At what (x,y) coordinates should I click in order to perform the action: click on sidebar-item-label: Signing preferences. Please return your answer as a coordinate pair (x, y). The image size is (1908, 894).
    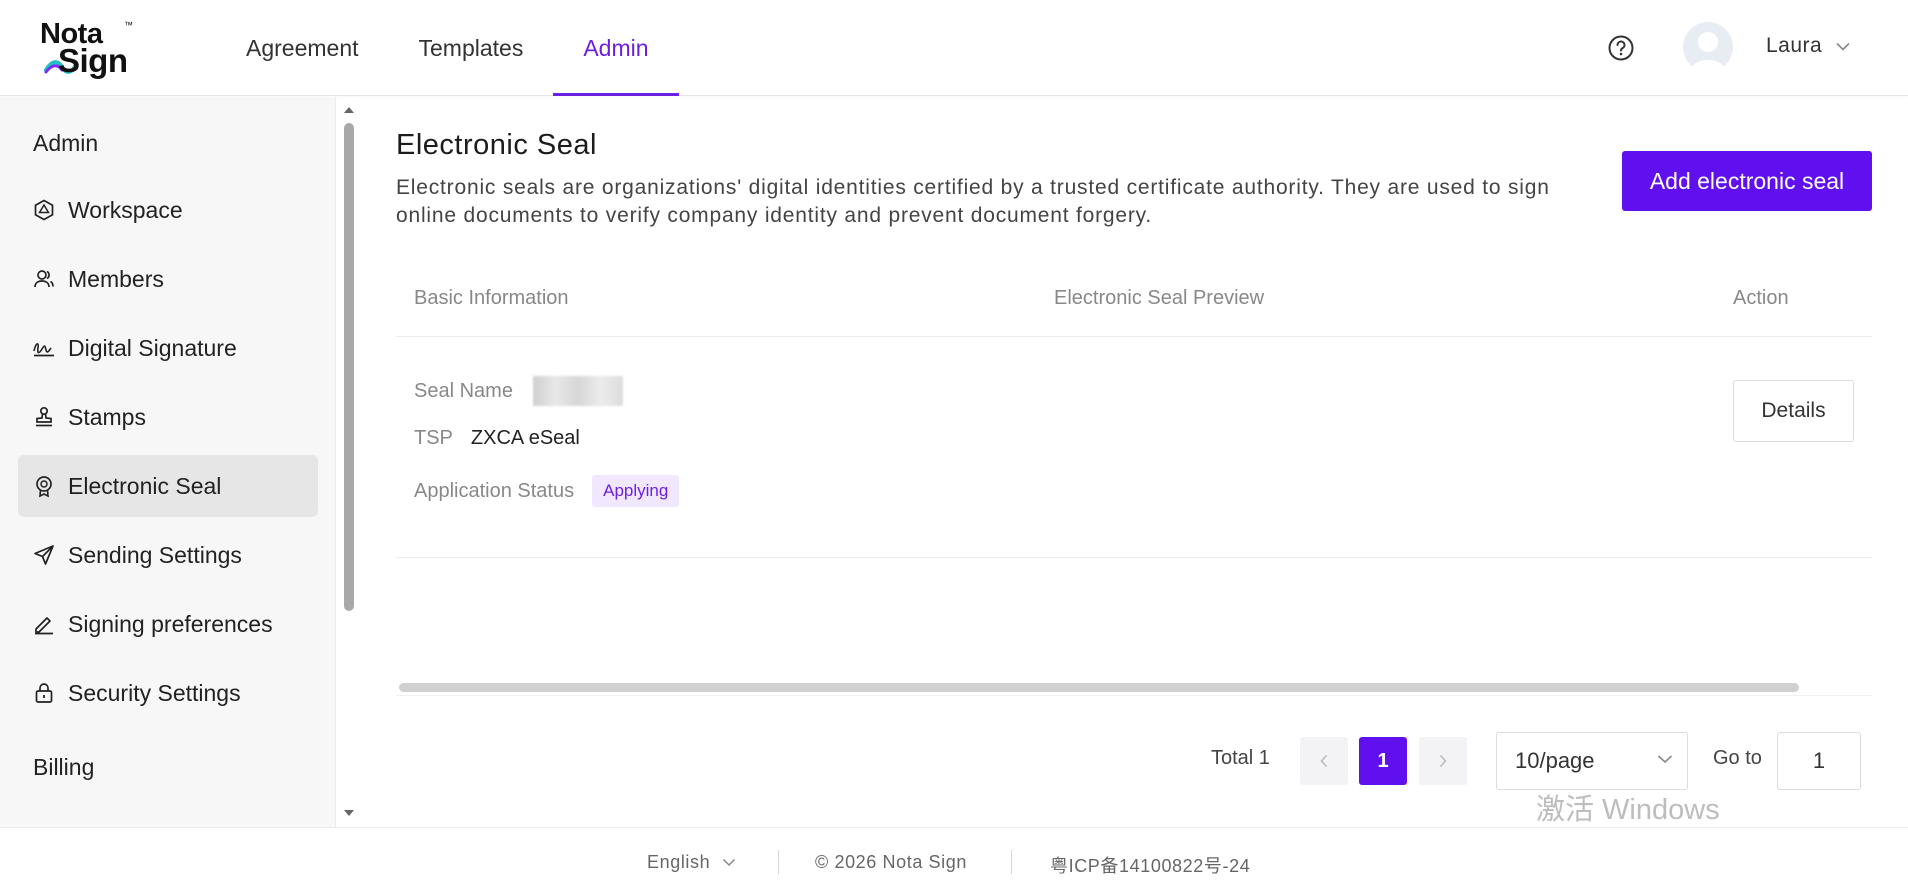
    Looking at the image, I should click on (170, 623).